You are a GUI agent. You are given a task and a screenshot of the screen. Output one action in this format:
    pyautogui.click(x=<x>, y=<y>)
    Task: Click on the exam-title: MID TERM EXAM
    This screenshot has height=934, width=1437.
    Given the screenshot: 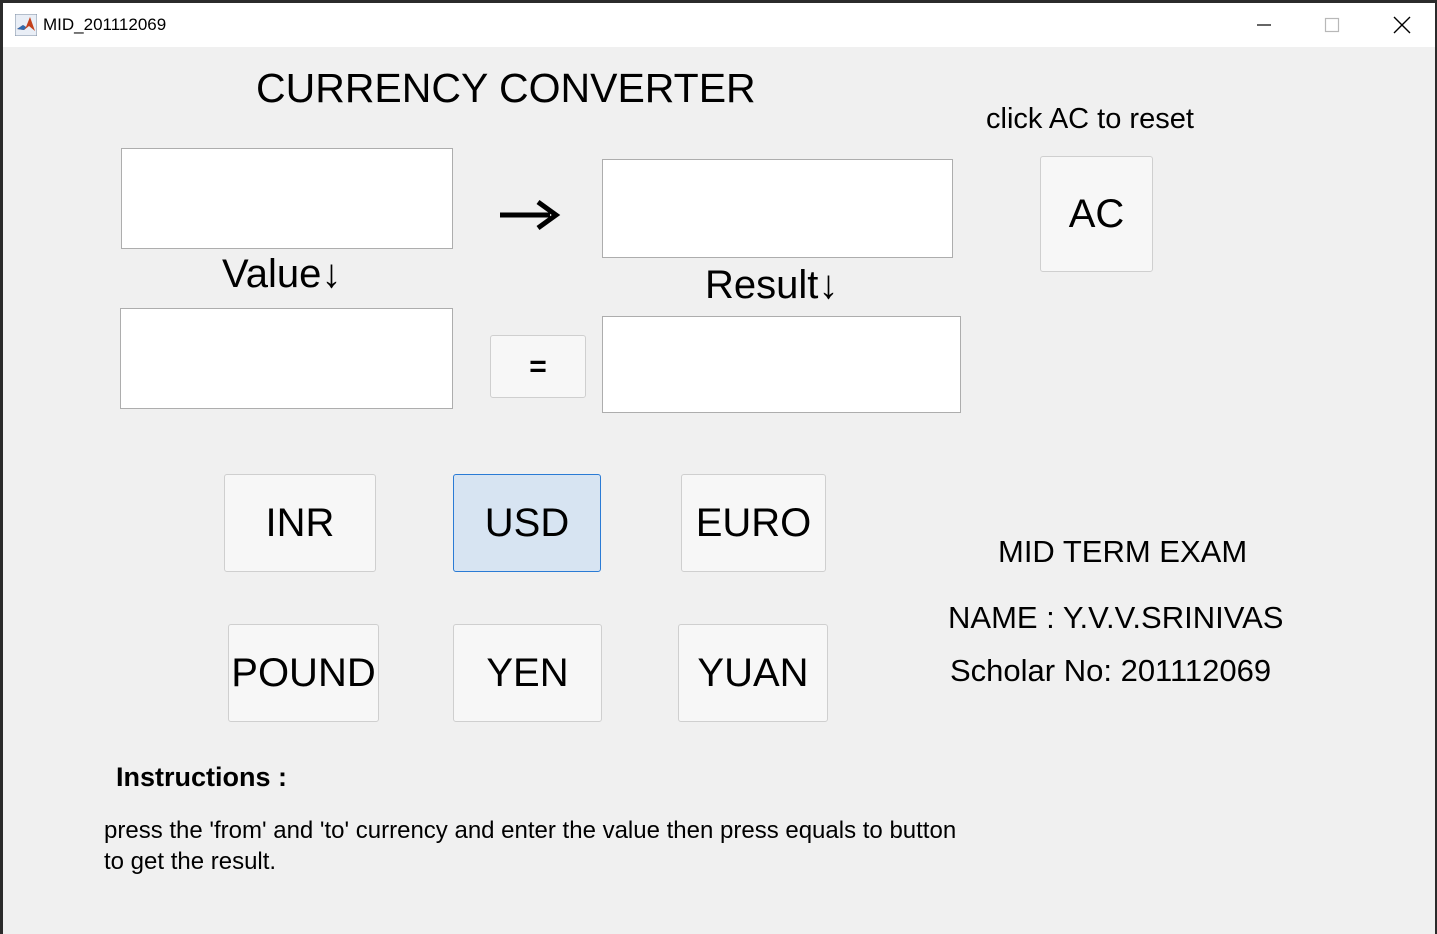 What is the action you would take?
    pyautogui.click(x=1123, y=551)
    